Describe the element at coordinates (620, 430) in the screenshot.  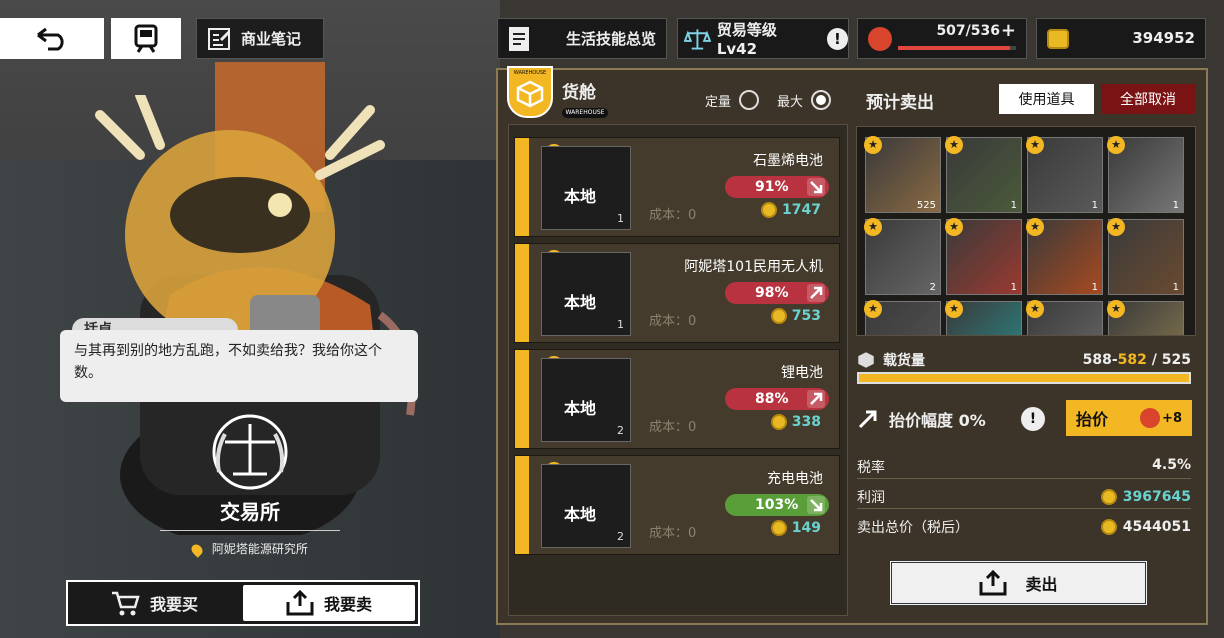
I see `item-count: 2` at that location.